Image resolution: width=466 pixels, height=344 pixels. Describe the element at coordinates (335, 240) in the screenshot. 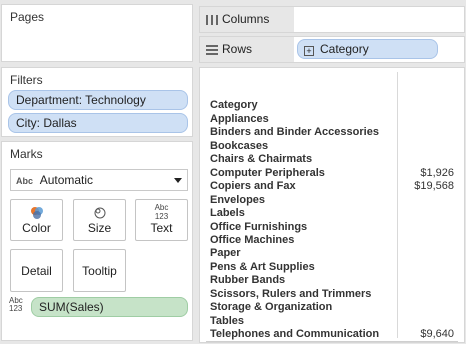

I see `table-row: Office Machines` at that location.